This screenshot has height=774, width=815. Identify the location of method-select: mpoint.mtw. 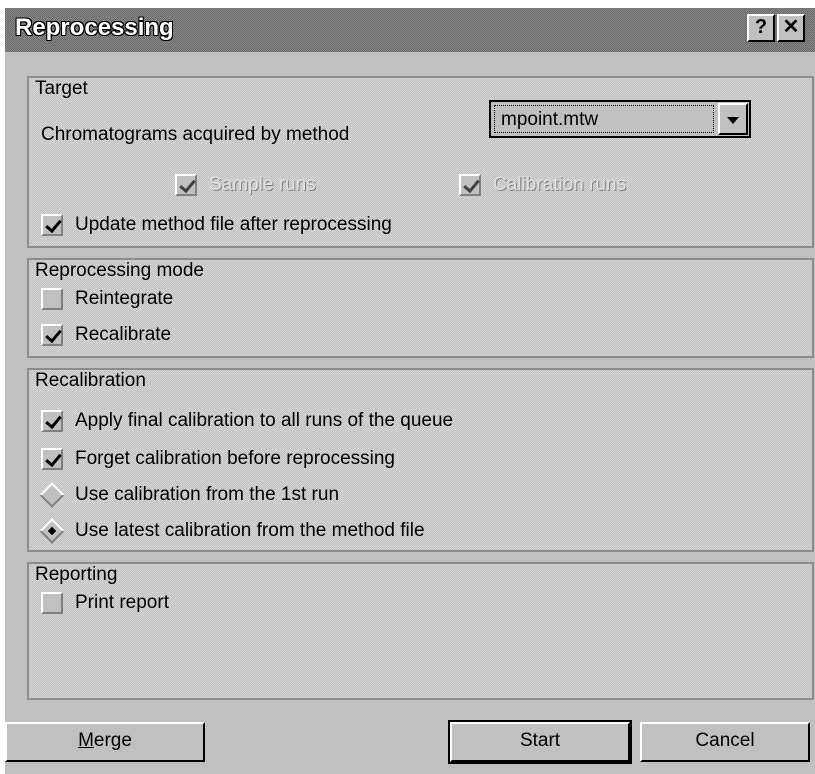
(620, 119).